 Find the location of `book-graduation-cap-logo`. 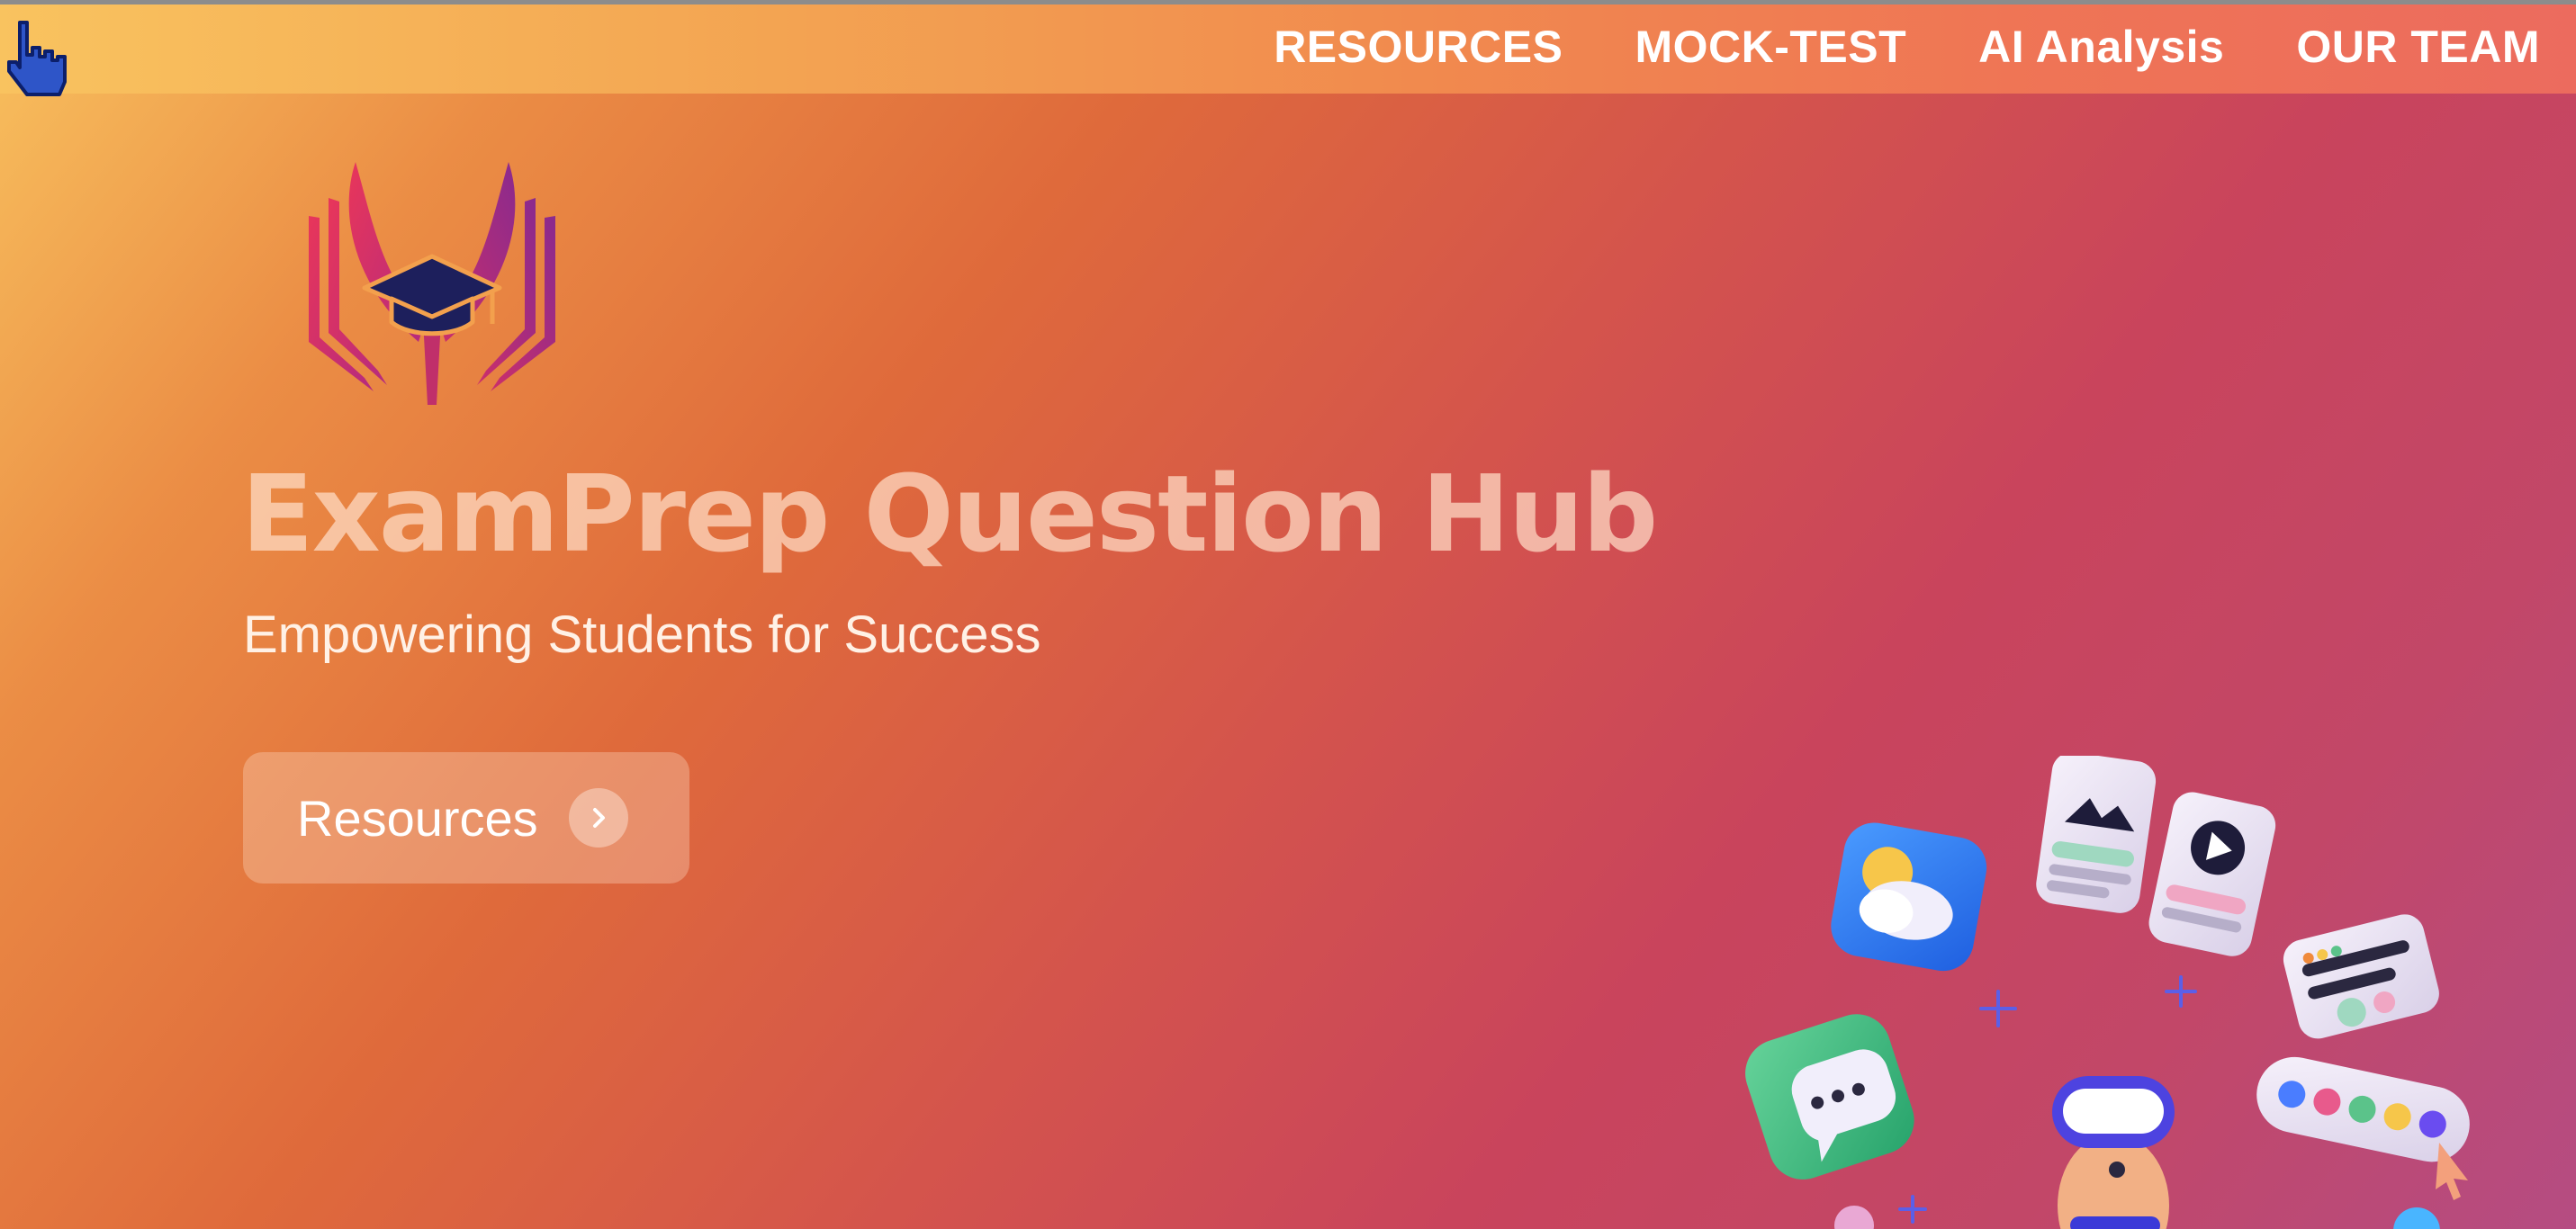

book-graduation-cap-logo is located at coordinates (432, 283).